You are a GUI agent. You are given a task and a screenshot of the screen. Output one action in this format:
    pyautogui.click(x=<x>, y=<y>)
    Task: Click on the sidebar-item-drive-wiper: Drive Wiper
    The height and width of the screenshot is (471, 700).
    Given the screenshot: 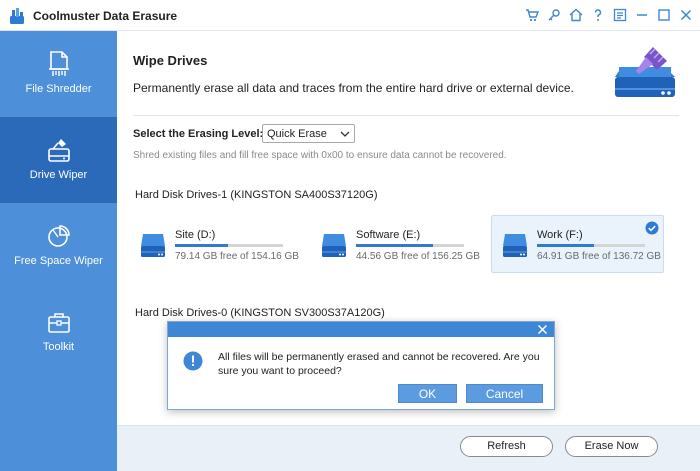 What is the action you would take?
    pyautogui.click(x=58, y=160)
    